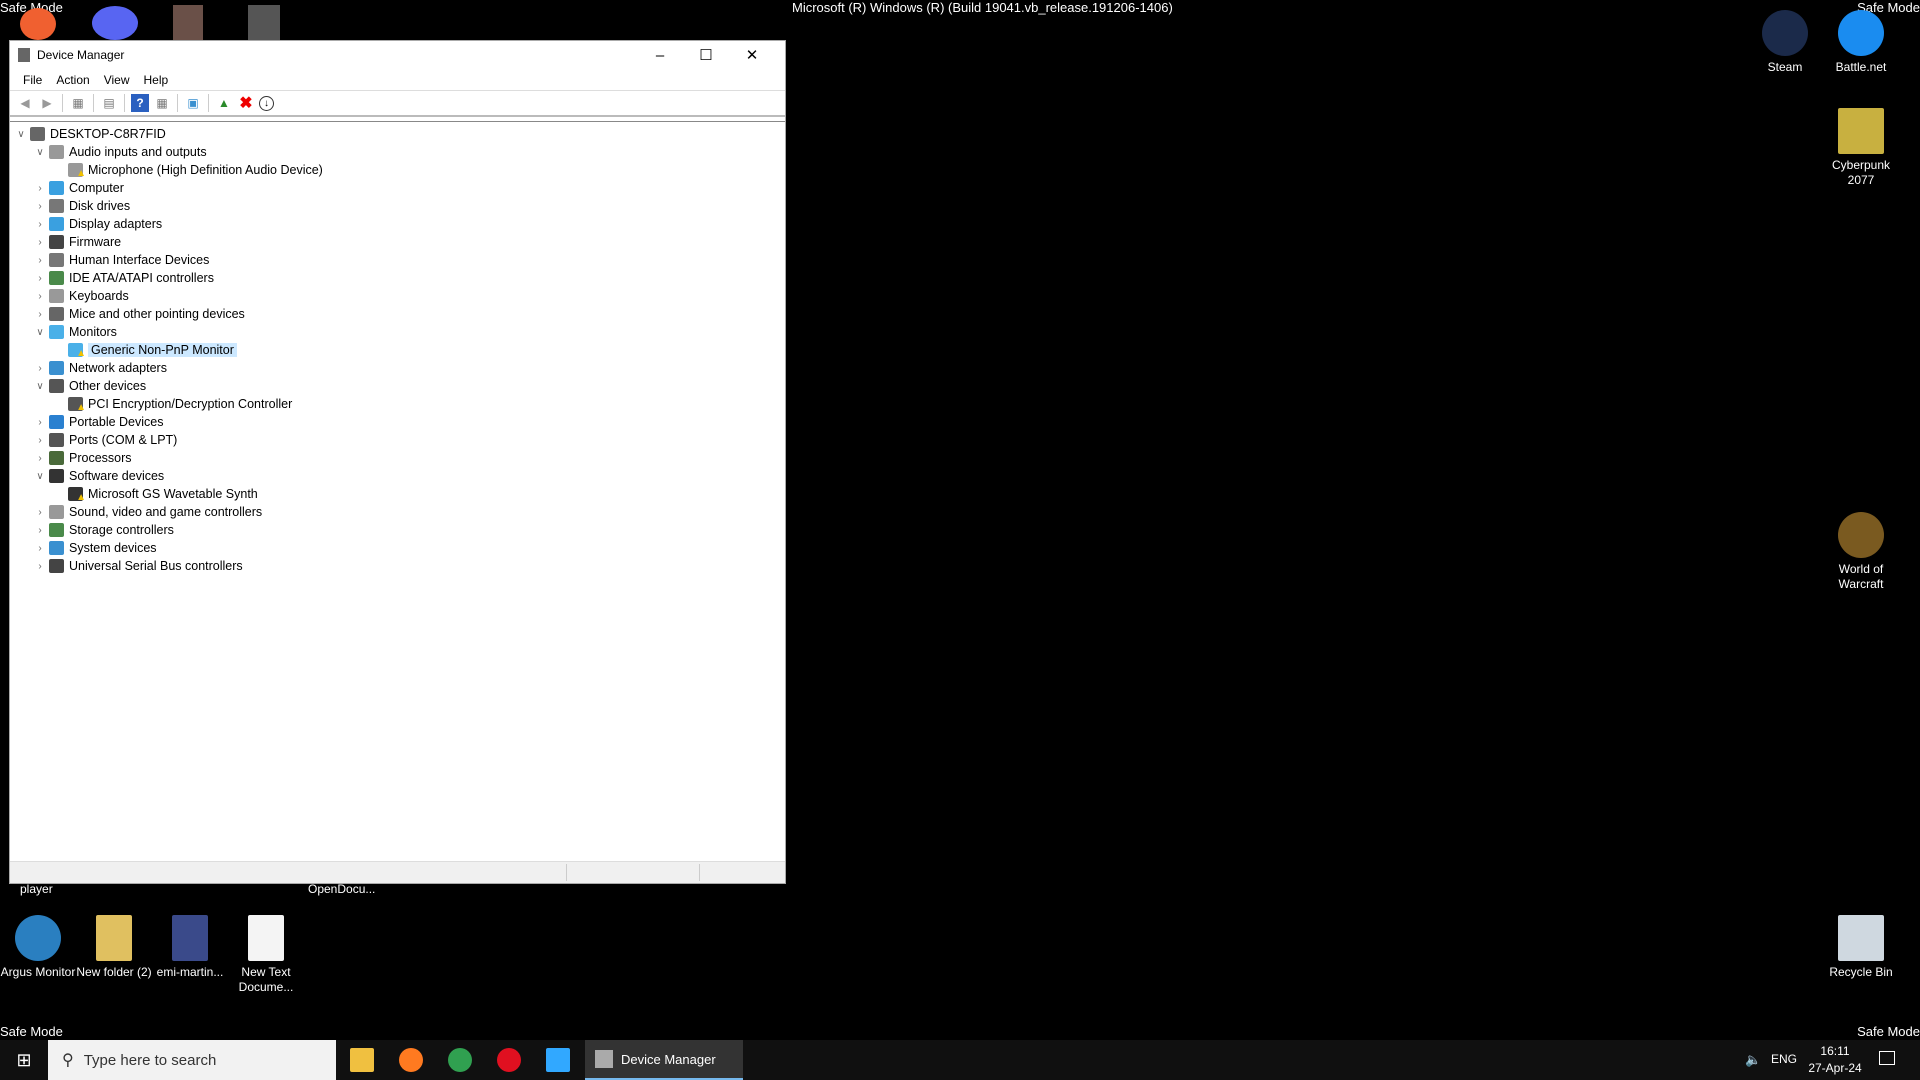  I want to click on chrome-icon, so click(460, 1060).